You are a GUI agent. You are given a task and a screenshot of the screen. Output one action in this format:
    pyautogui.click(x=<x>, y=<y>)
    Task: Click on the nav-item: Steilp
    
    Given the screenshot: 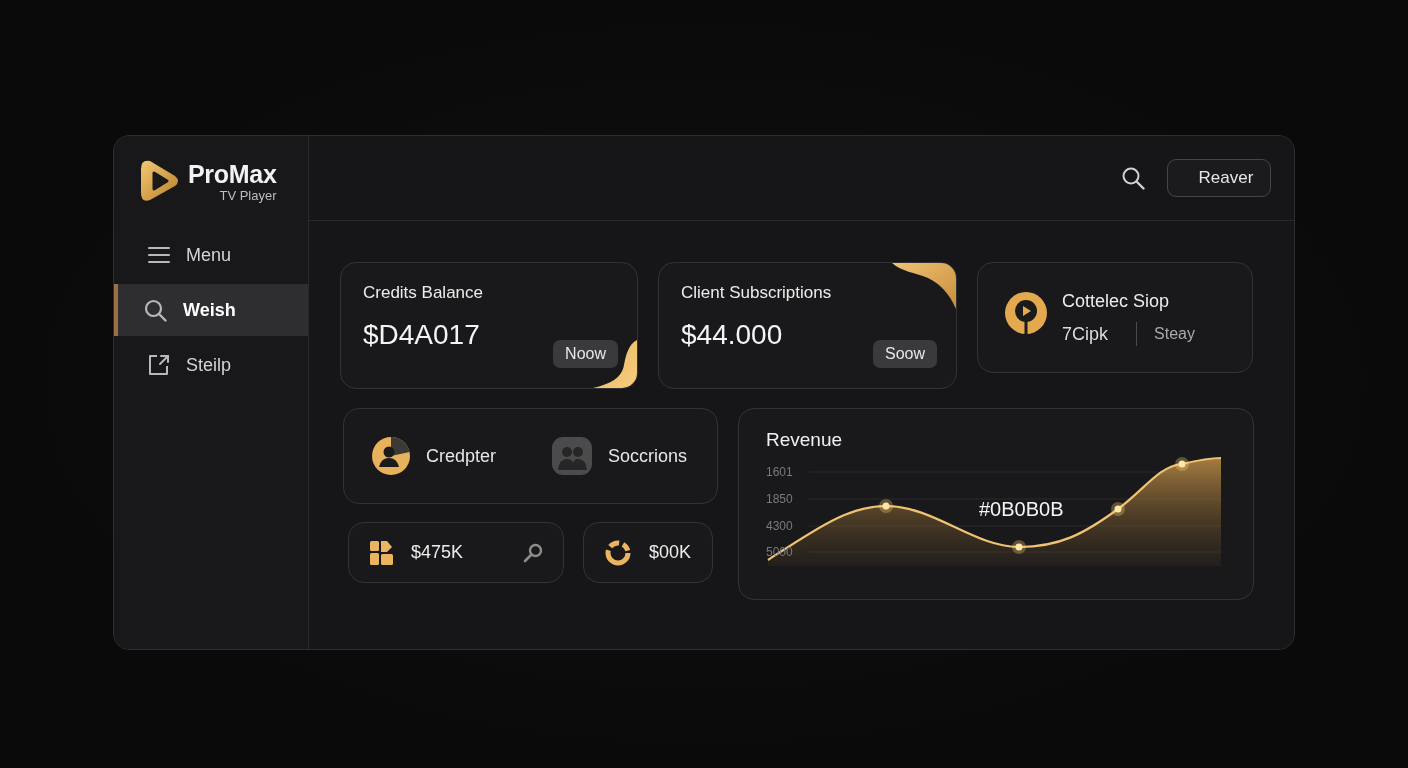 What is the action you would take?
    pyautogui.click(x=211, y=365)
    